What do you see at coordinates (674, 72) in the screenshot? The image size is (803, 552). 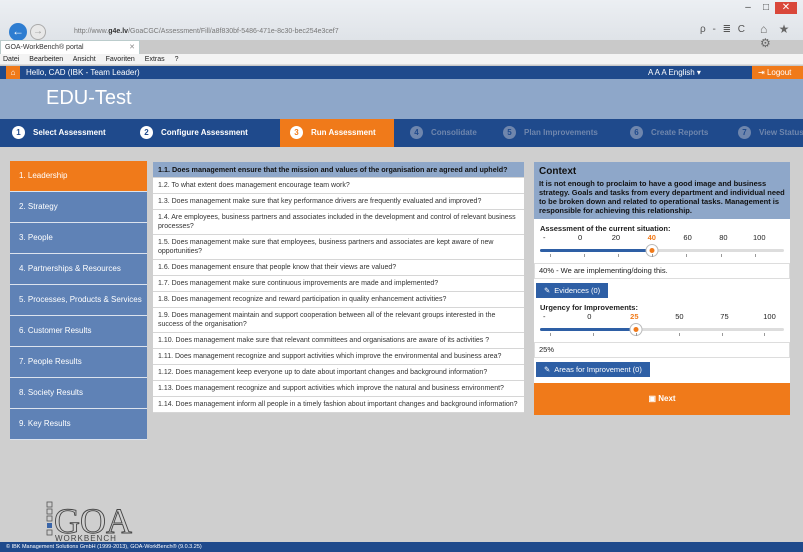 I see `language-select: A A A English ▾` at bounding box center [674, 72].